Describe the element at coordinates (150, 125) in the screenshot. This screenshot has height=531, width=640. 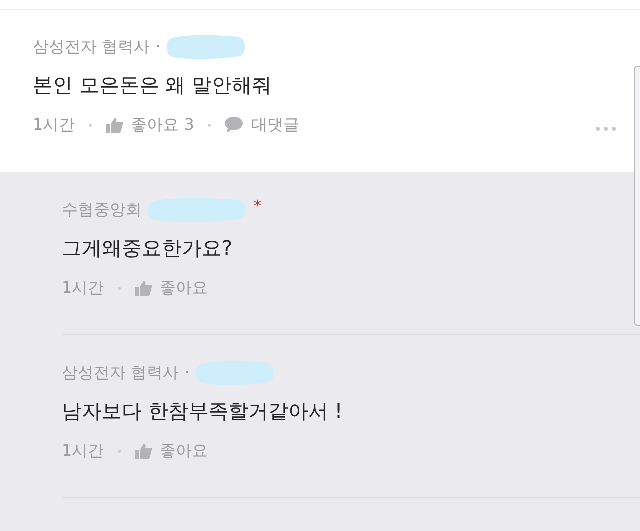
I see `like-button: 좋아요 3` at that location.